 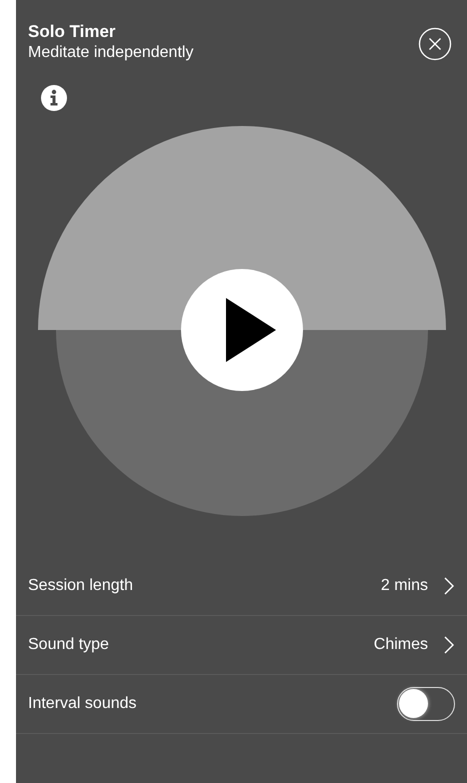 What do you see at coordinates (426, 704) in the screenshot?
I see `interval-toggle` at bounding box center [426, 704].